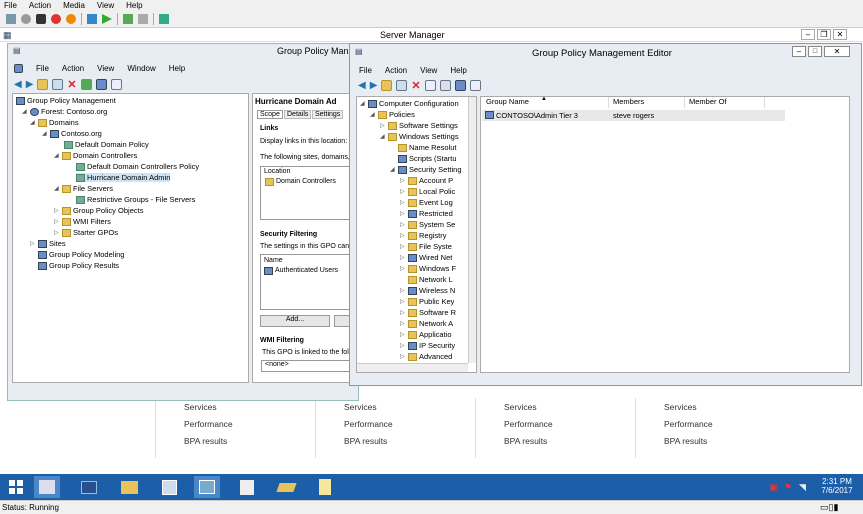 The height and width of the screenshot is (514, 863). Describe the element at coordinates (11, 19) in the screenshot. I see `ctrl-alt-del-icon` at that location.